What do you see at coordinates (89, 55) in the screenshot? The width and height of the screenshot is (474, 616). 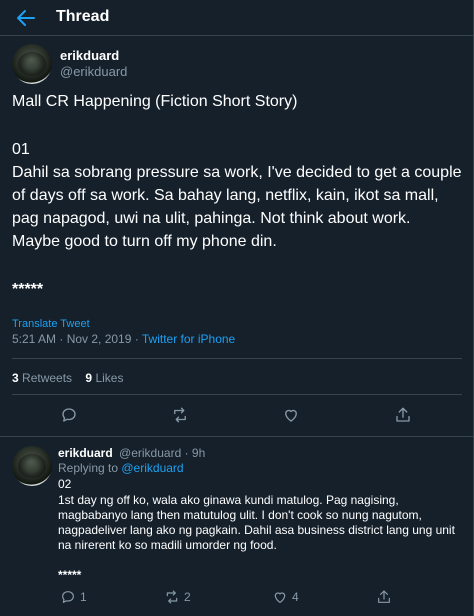 I see `author-name: erikduard` at bounding box center [89, 55].